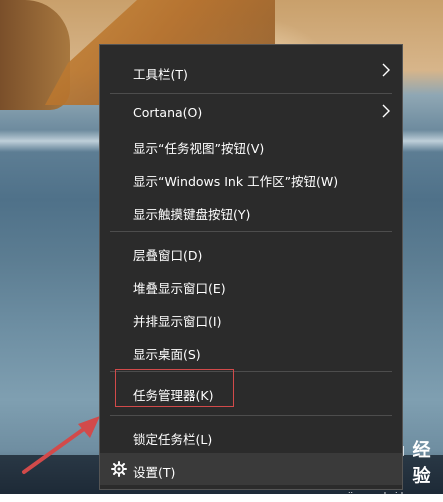 The width and height of the screenshot is (443, 502). Describe the element at coordinates (251, 351) in the screenshot. I see `menu-item-show-desktop: 显示桌面(S)` at that location.